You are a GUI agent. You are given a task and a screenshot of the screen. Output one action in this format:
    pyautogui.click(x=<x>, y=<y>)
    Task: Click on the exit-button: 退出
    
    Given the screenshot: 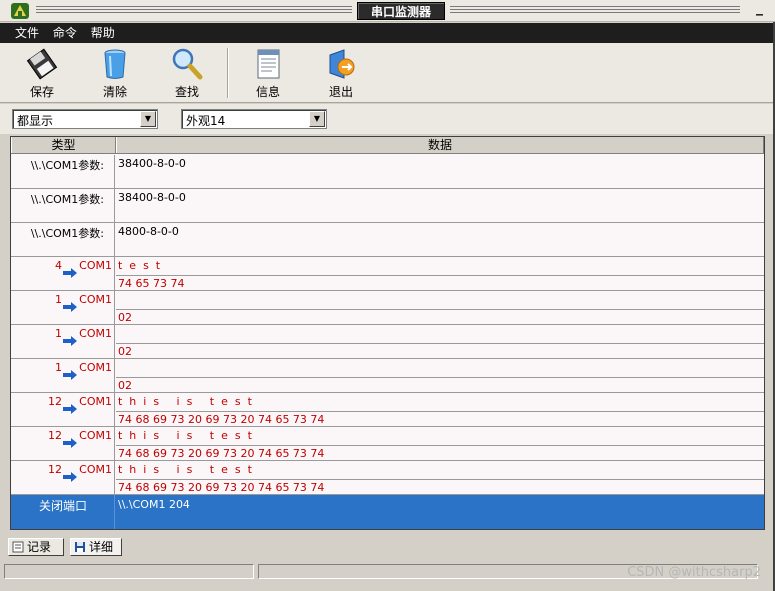 What is the action you would take?
    pyautogui.click(x=341, y=74)
    